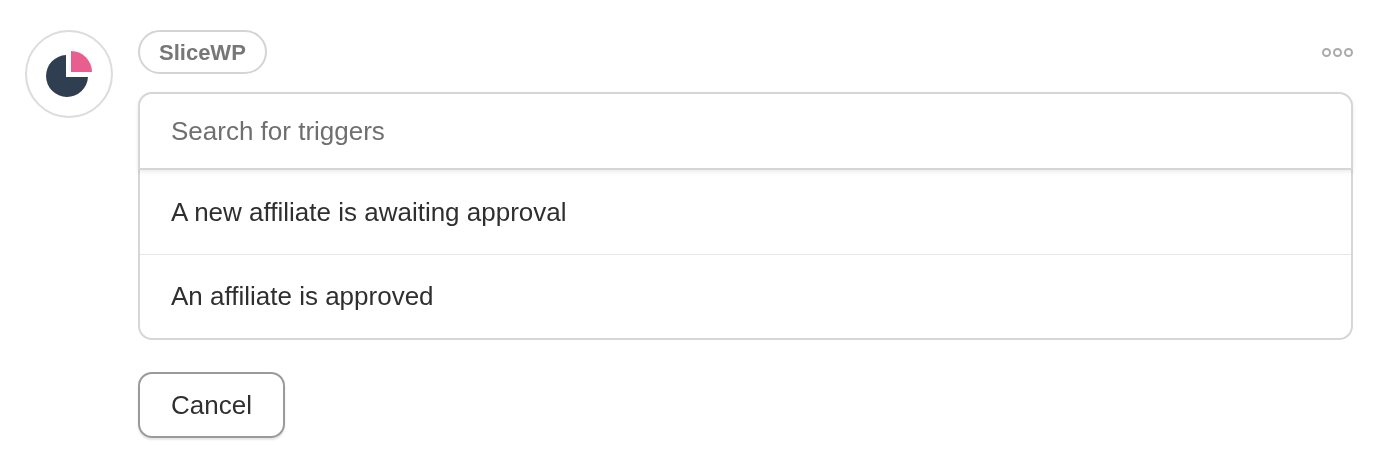  Describe the element at coordinates (211, 405) in the screenshot. I see `cancel-button: Cancel` at that location.